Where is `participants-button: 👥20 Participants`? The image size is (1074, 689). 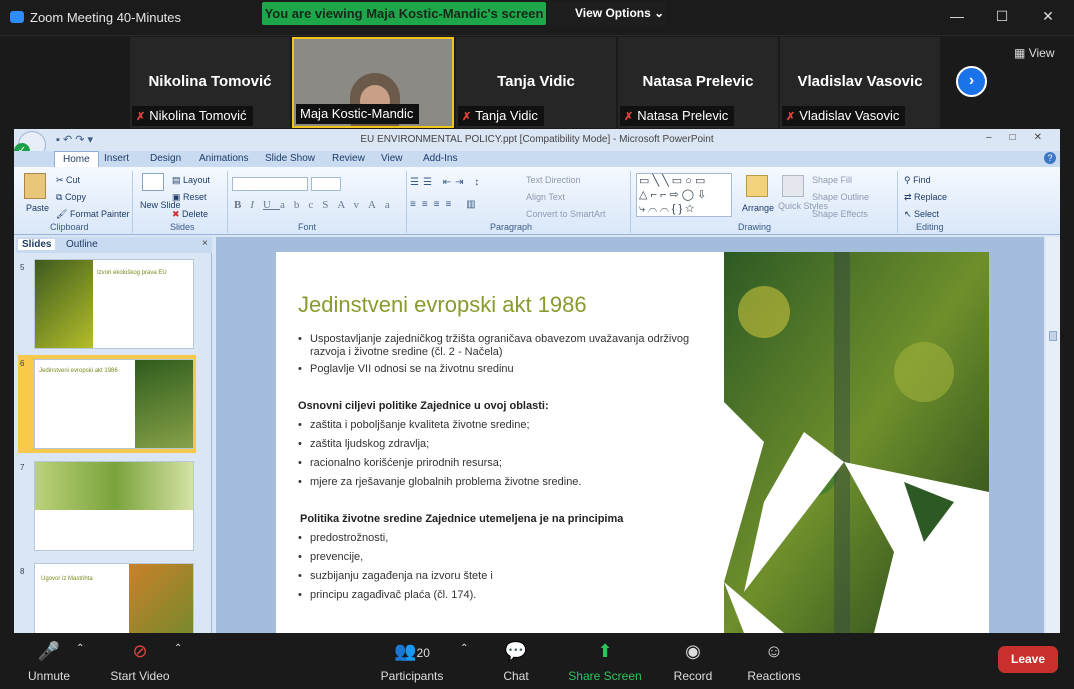
participants-button: 👥20 Participants is located at coordinates (412, 661).